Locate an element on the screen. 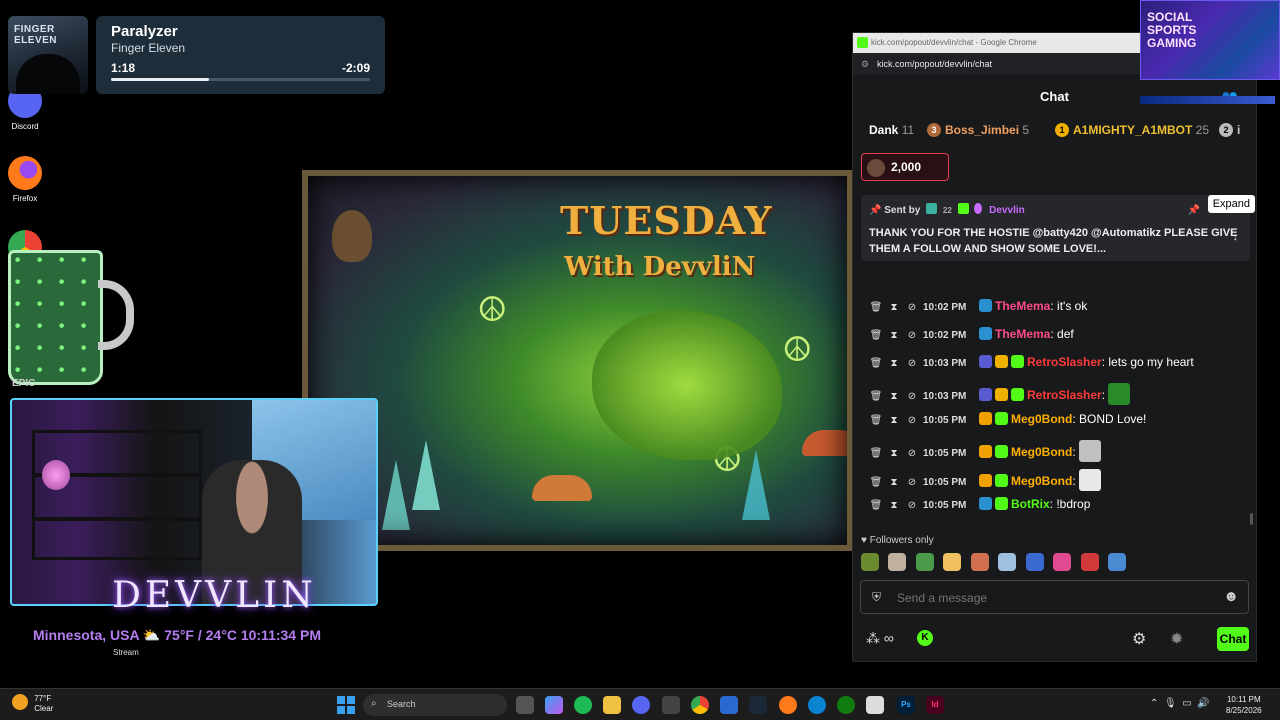 The image size is (1280, 720). chat-scrollbar is located at coordinates (1251, 519).